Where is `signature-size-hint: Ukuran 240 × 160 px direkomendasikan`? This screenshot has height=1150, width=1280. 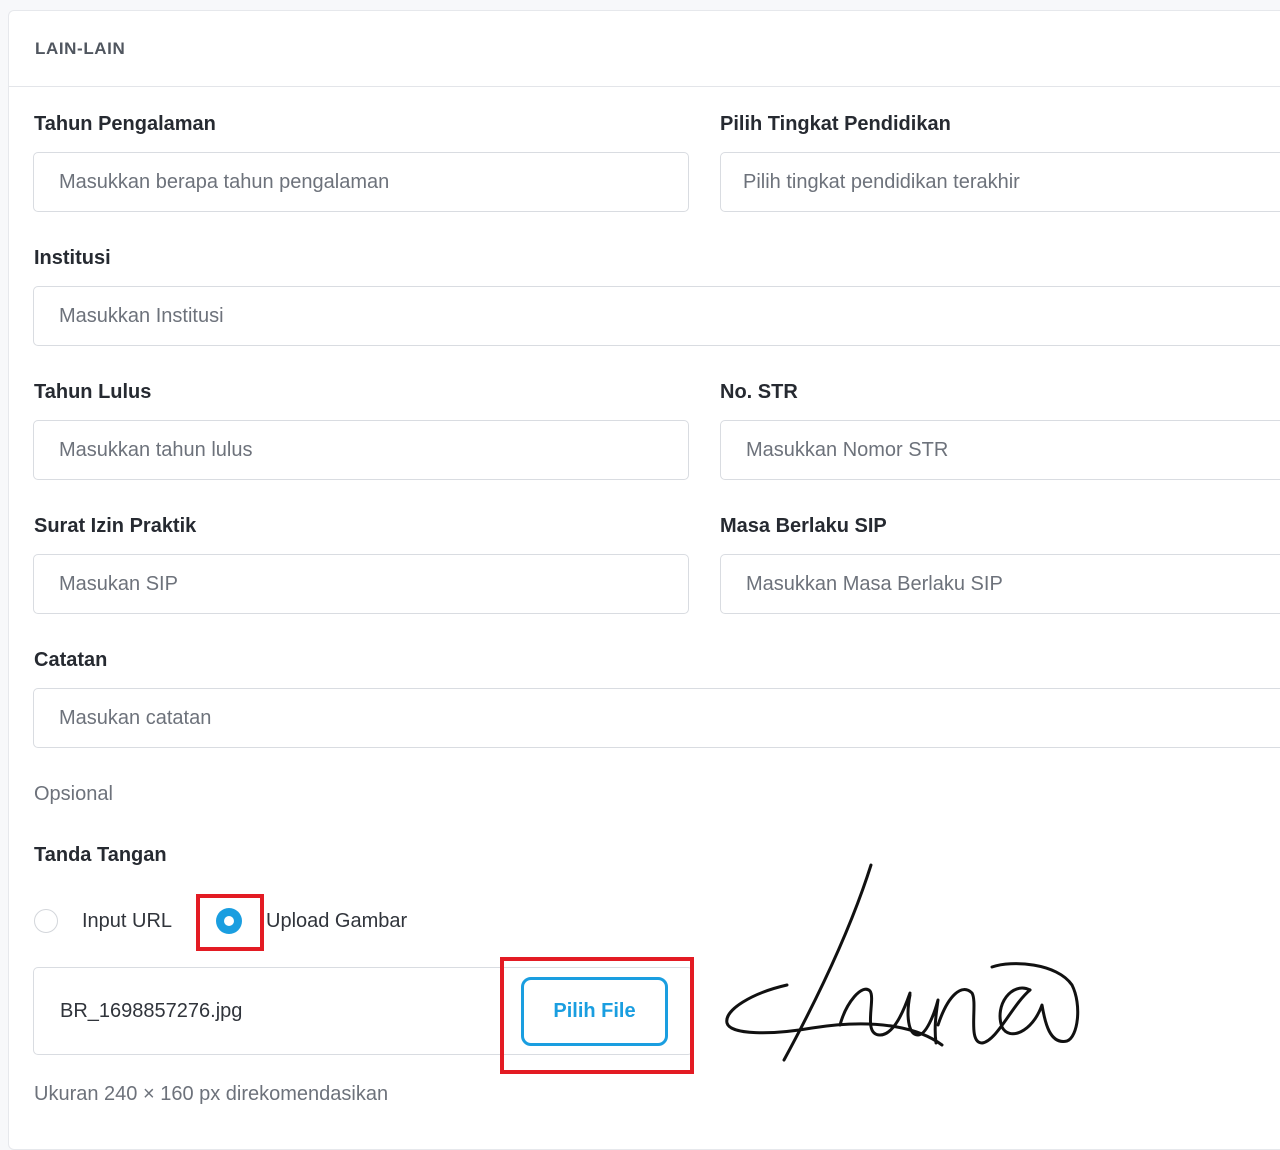
signature-size-hint: Ukuran 240 × 160 px direkomendasikan is located at coordinates (211, 1094).